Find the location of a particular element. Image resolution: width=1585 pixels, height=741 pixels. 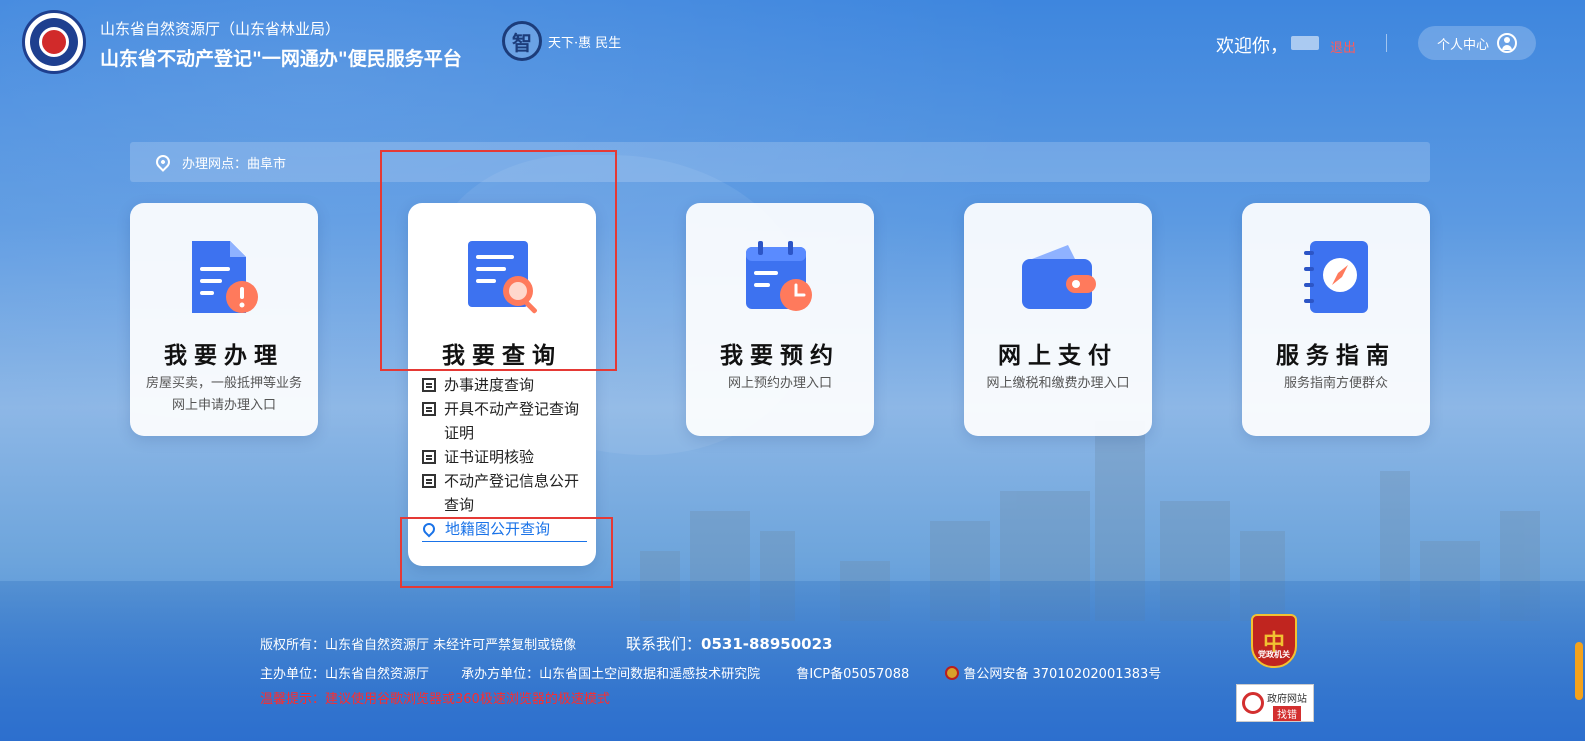

card-title: 网上支付 is located at coordinates (1058, 356).